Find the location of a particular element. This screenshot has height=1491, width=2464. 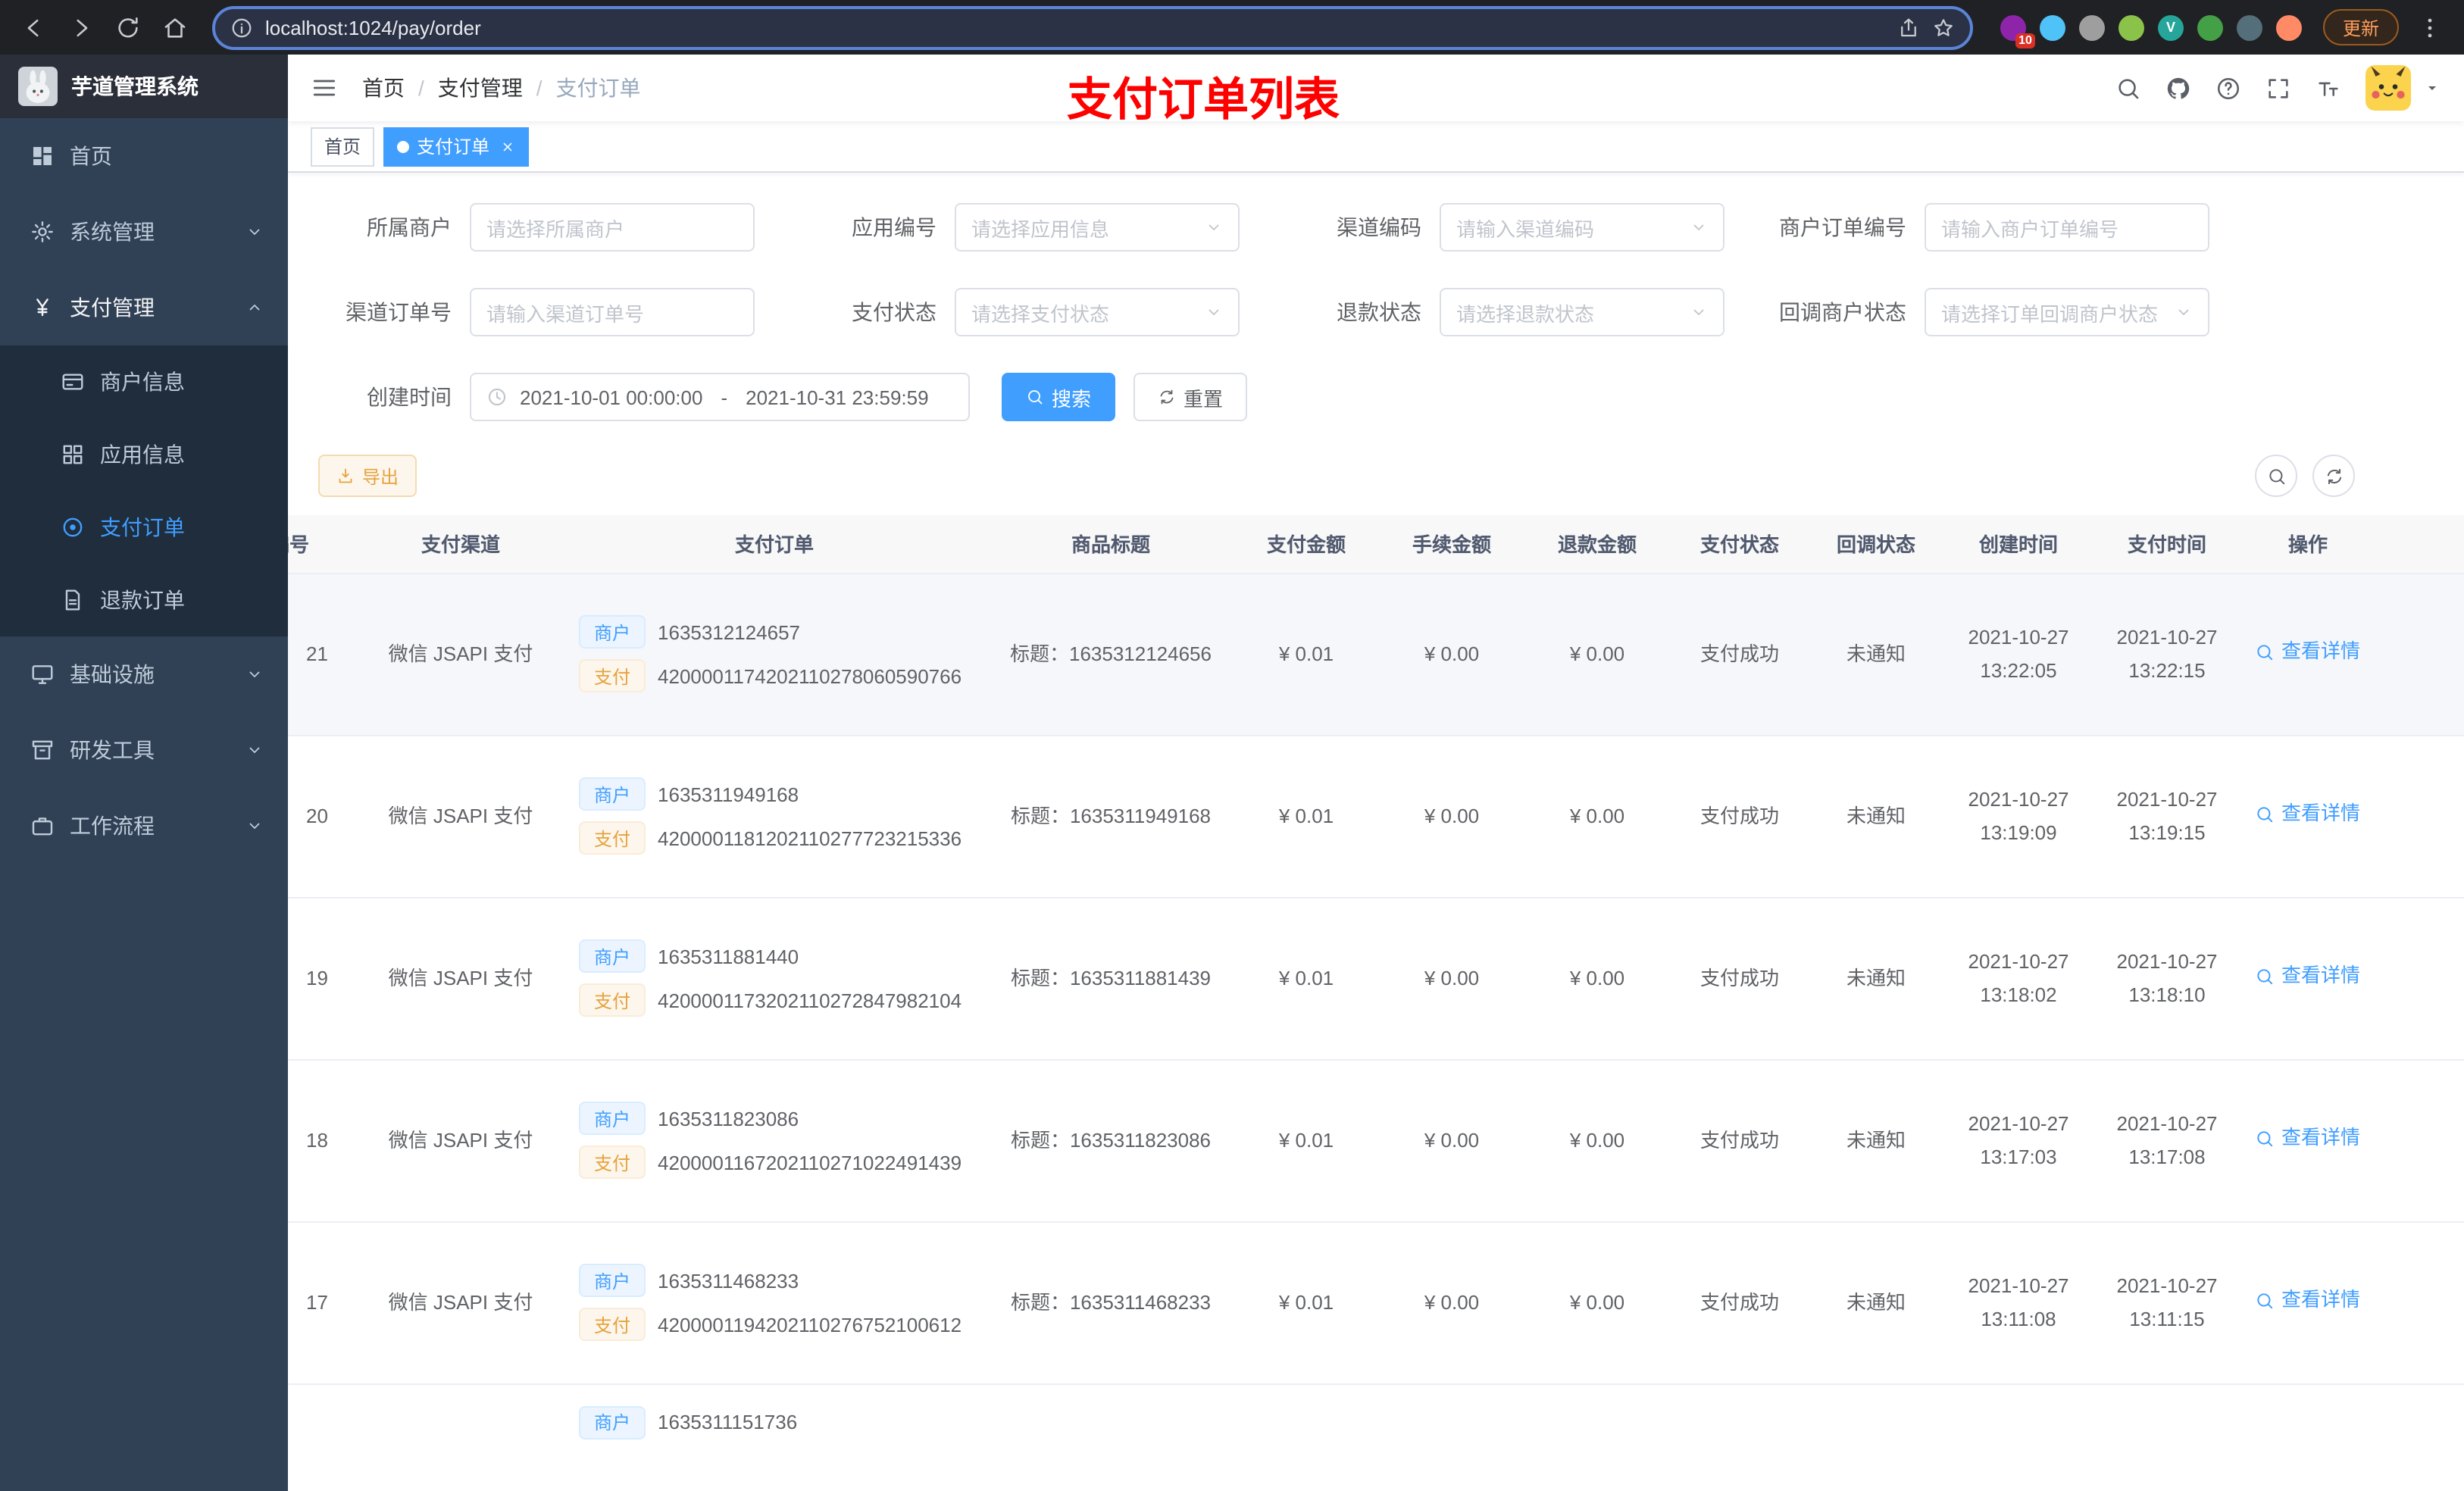

font-size-icon is located at coordinates (2328, 88).